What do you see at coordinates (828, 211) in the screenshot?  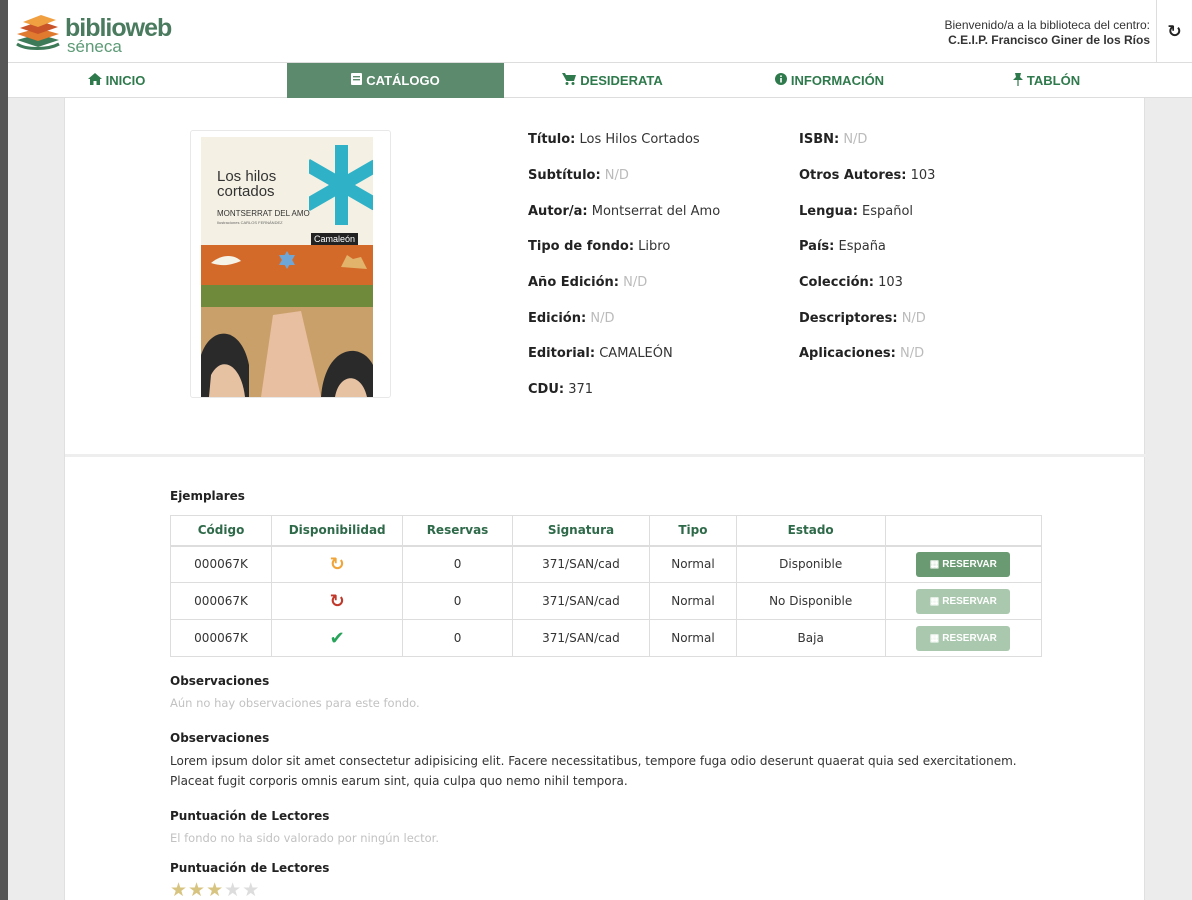 I see `field-label: Lengua:` at bounding box center [828, 211].